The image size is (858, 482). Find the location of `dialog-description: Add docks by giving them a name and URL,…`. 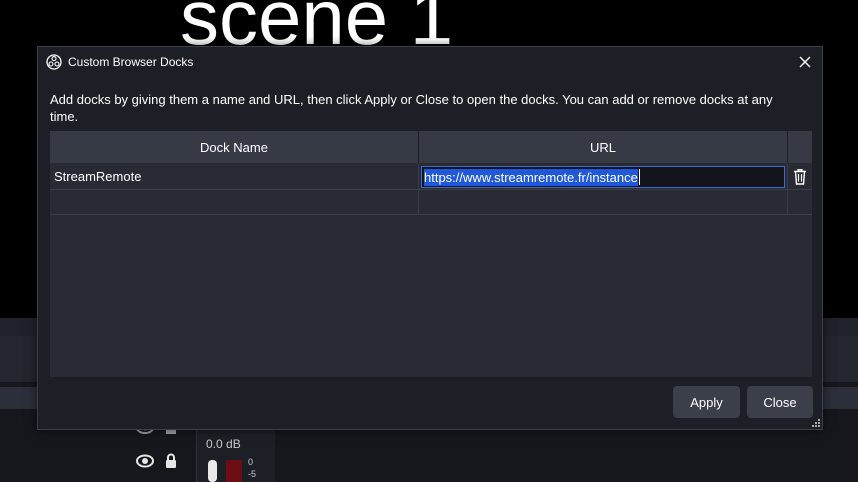

dialog-description: Add docks by giving them a name and URL,… is located at coordinates (411, 108).